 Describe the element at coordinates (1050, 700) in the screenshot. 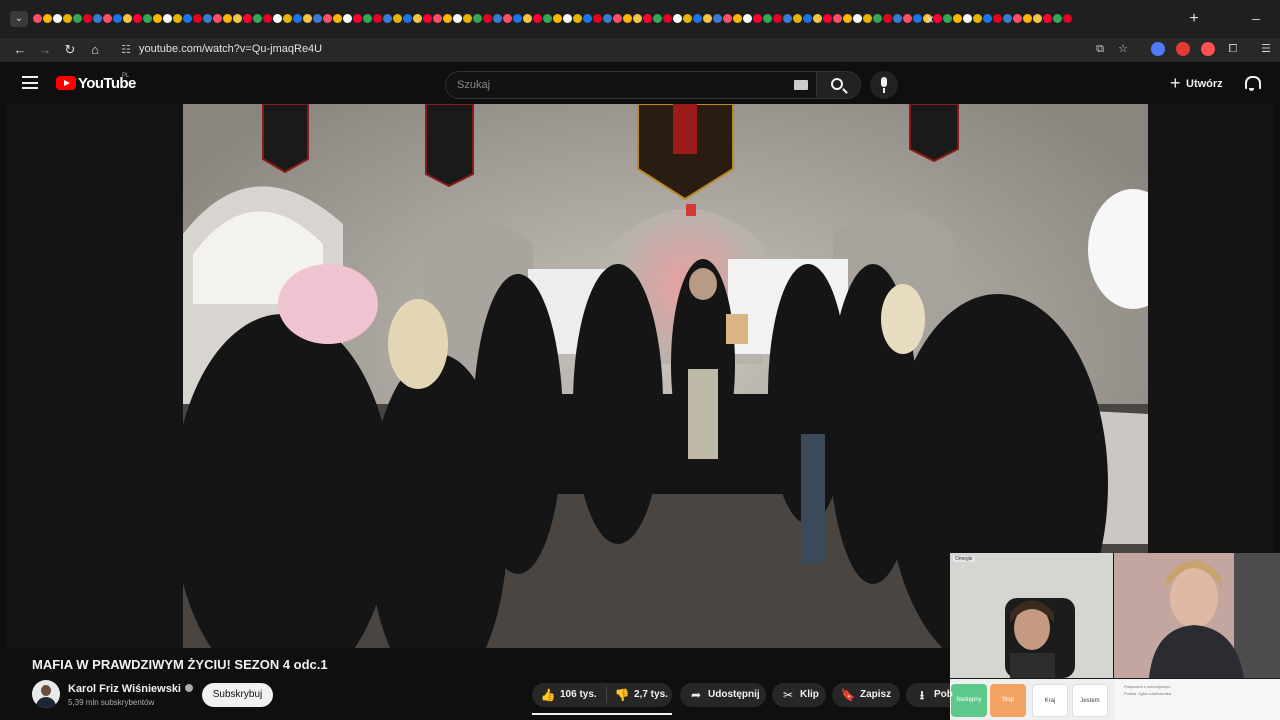

I see `country-button: Kraj` at that location.